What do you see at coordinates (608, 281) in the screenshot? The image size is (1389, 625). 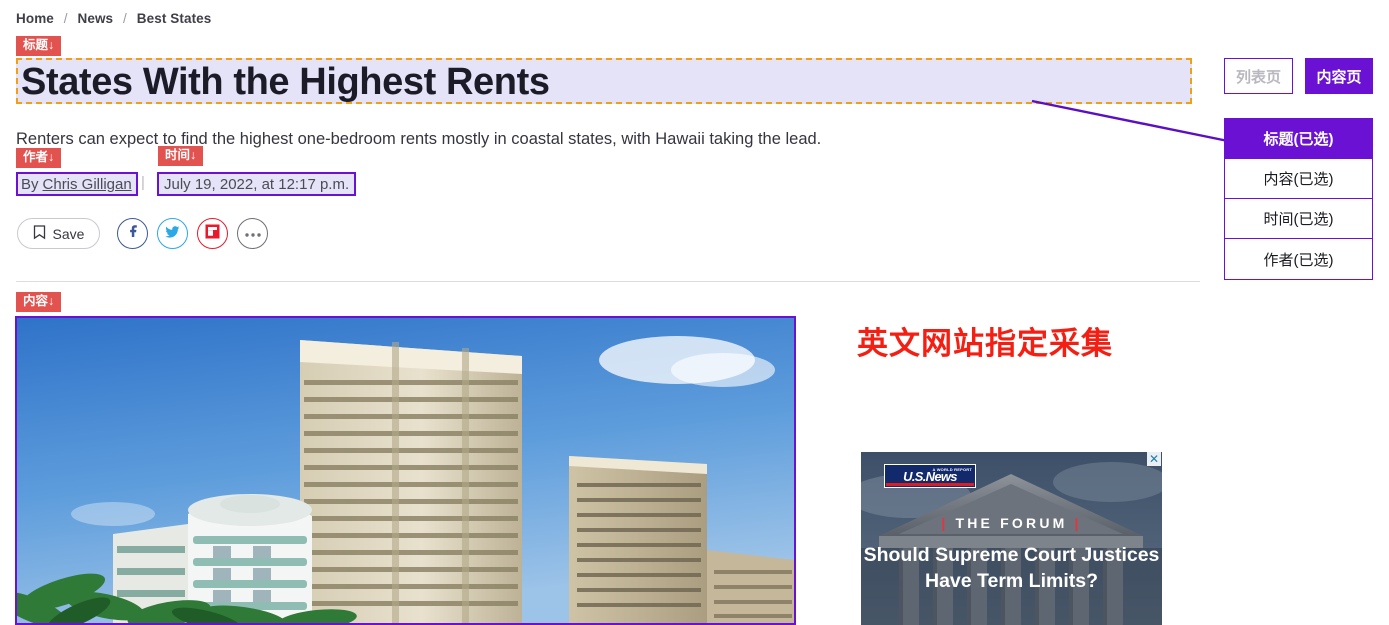 I see `section-divider` at bounding box center [608, 281].